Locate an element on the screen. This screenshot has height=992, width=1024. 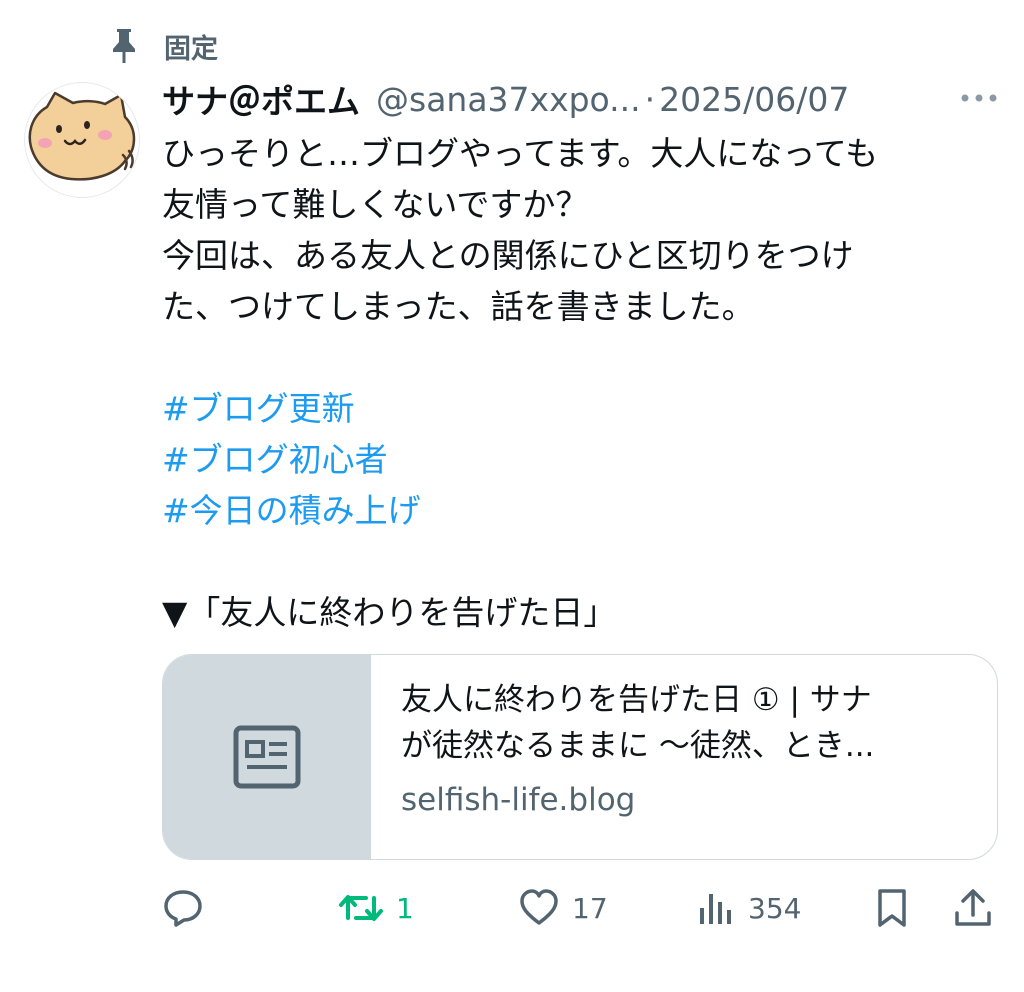
more-icon is located at coordinates (979, 98).